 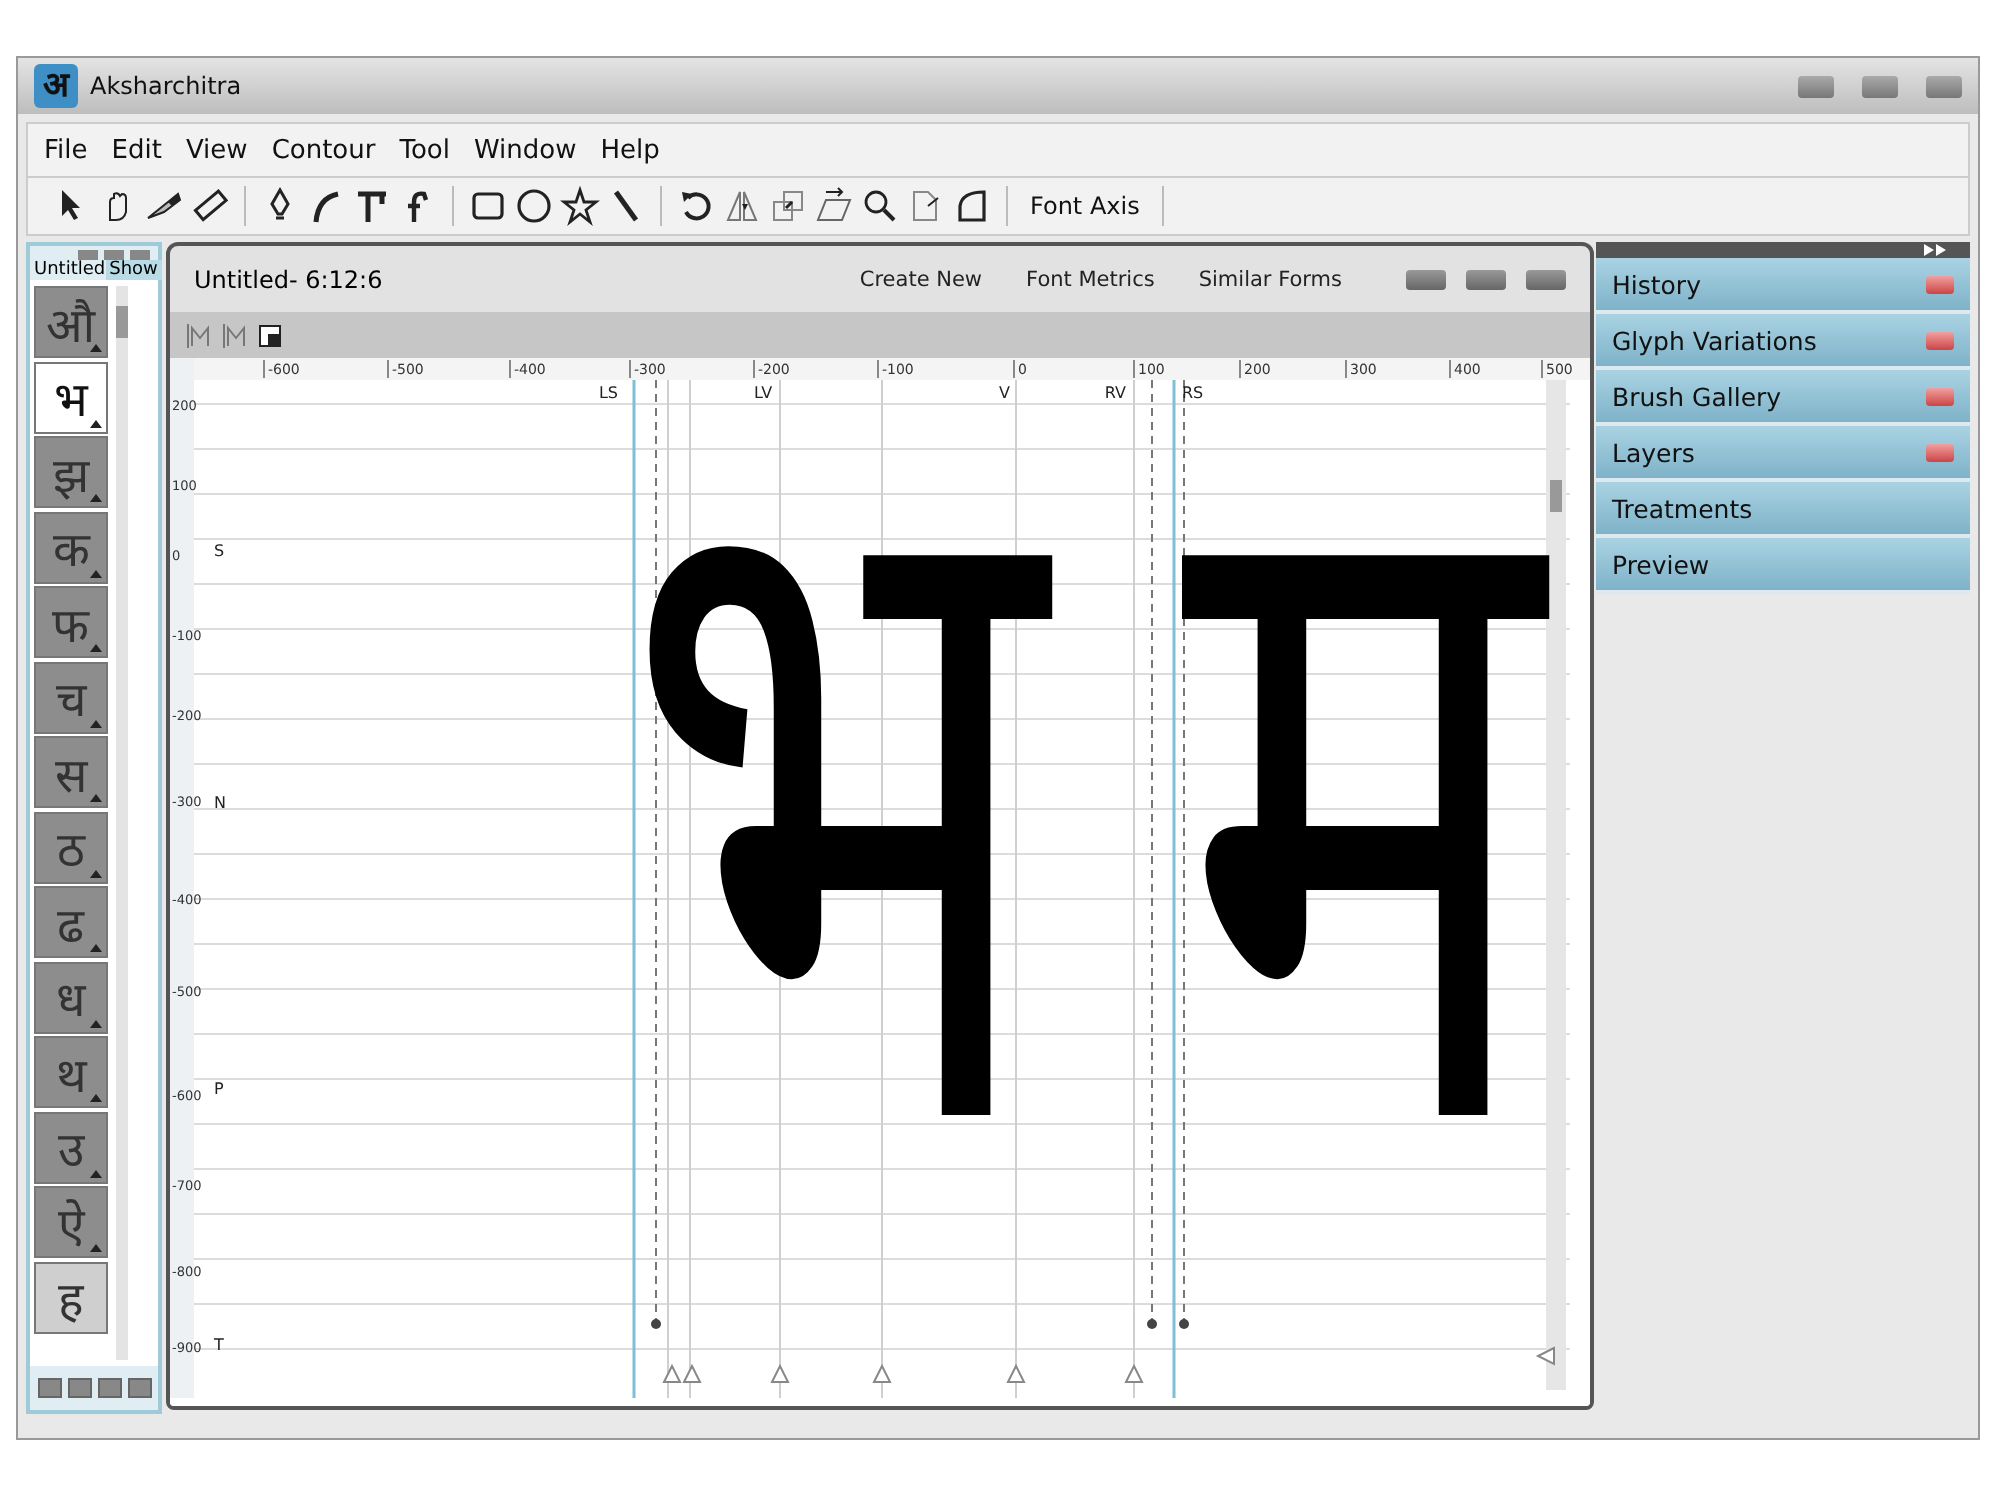 What do you see at coordinates (71, 397) in the screenshot?
I see `glyph-cell: भ` at bounding box center [71, 397].